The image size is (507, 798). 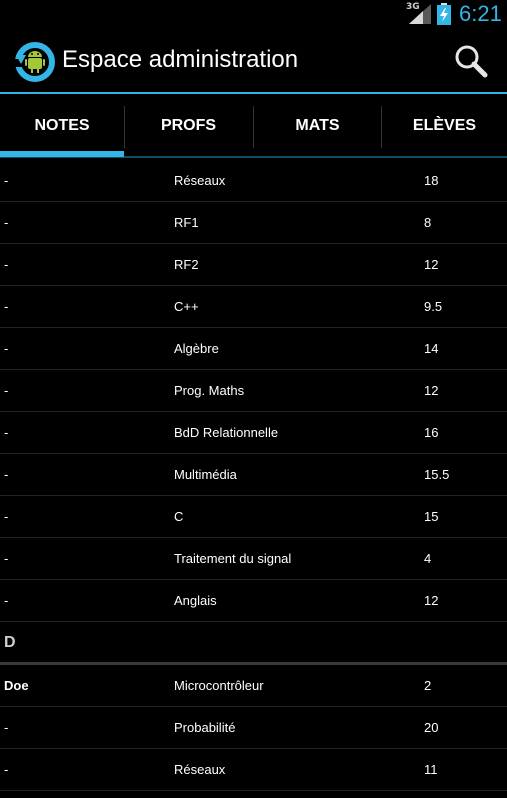 I want to click on status-time: 6:21, so click(x=480, y=13).